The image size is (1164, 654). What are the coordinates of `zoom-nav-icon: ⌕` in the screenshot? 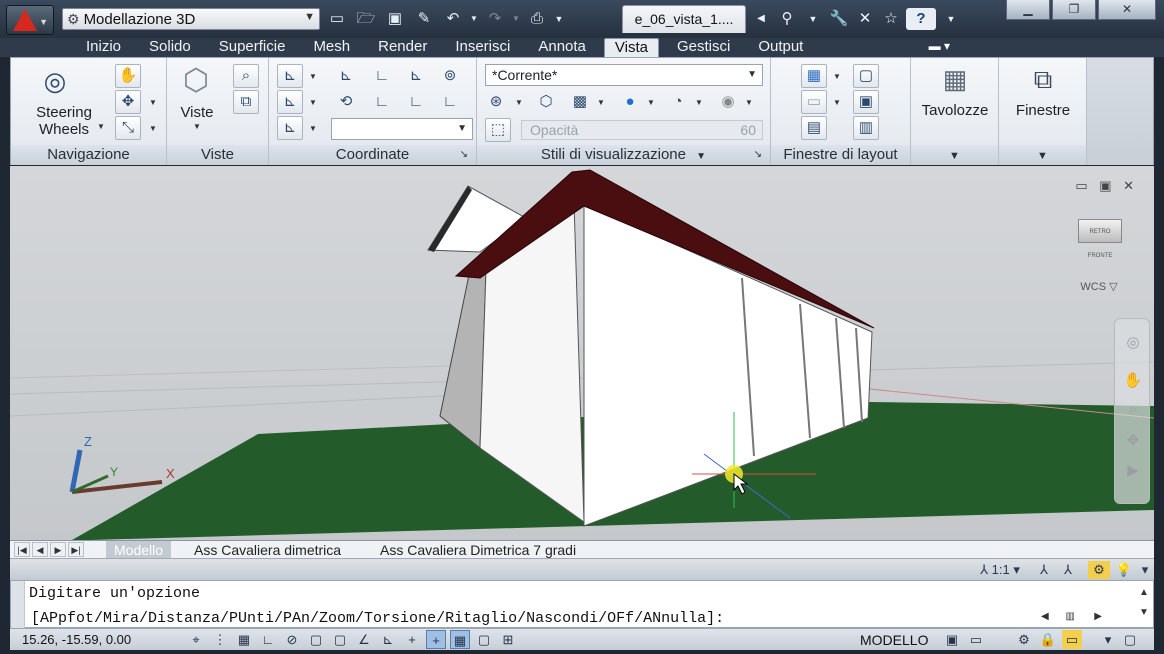 It's located at (1133, 411).